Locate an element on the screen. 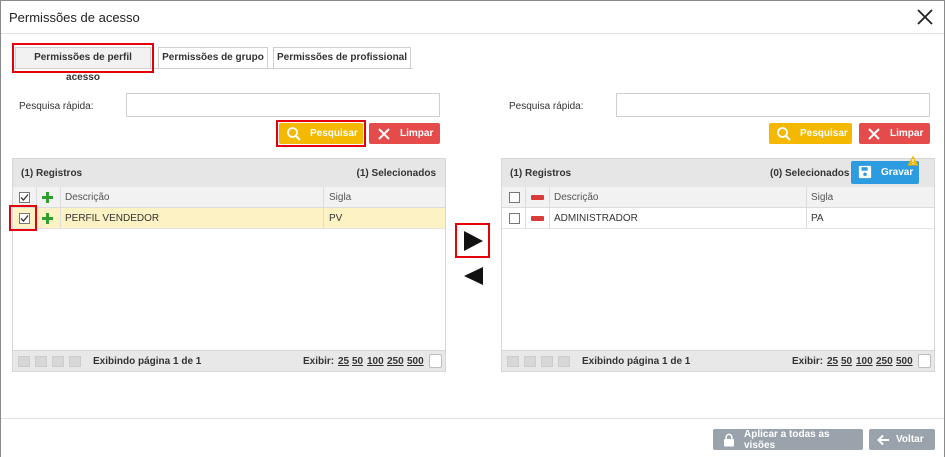 The width and height of the screenshot is (945, 457). apply-all-button: Aplicar a todas as visões is located at coordinates (788, 439).